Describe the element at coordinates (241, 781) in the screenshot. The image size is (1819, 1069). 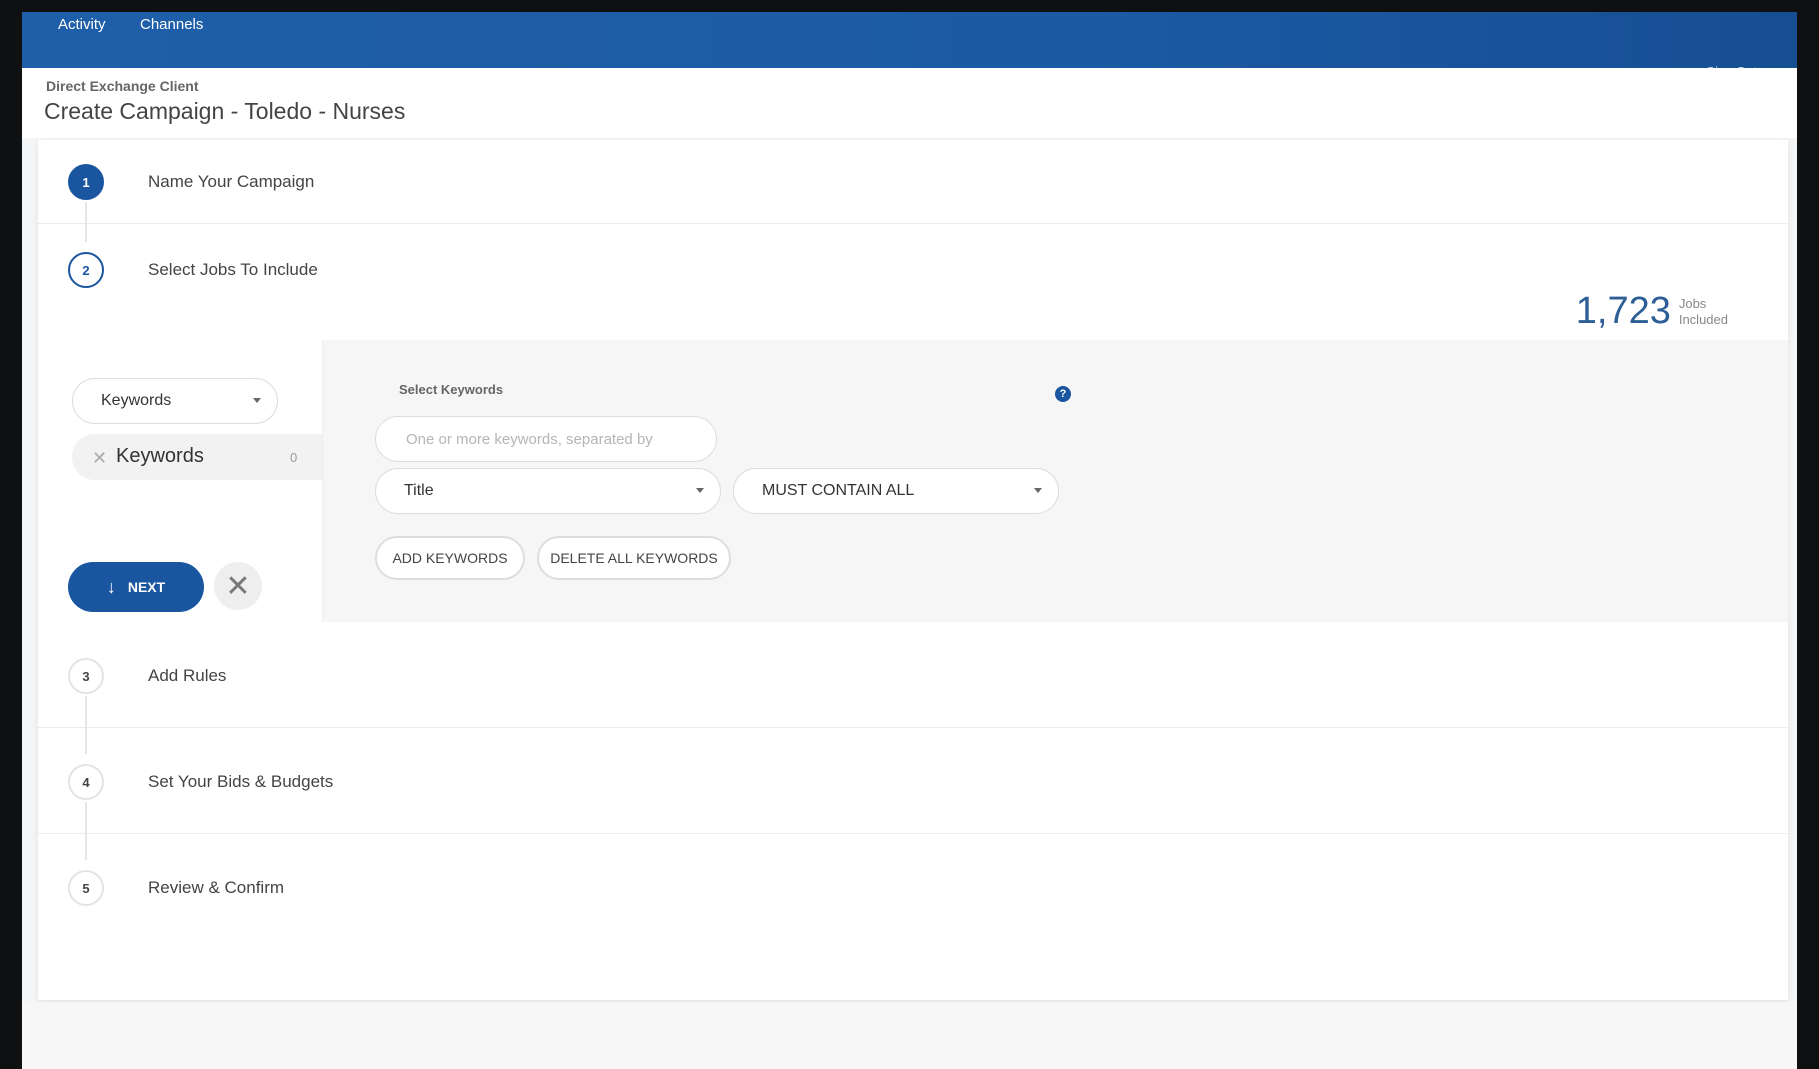
I see `step-4-label: Set Your Bids & Budgets` at that location.